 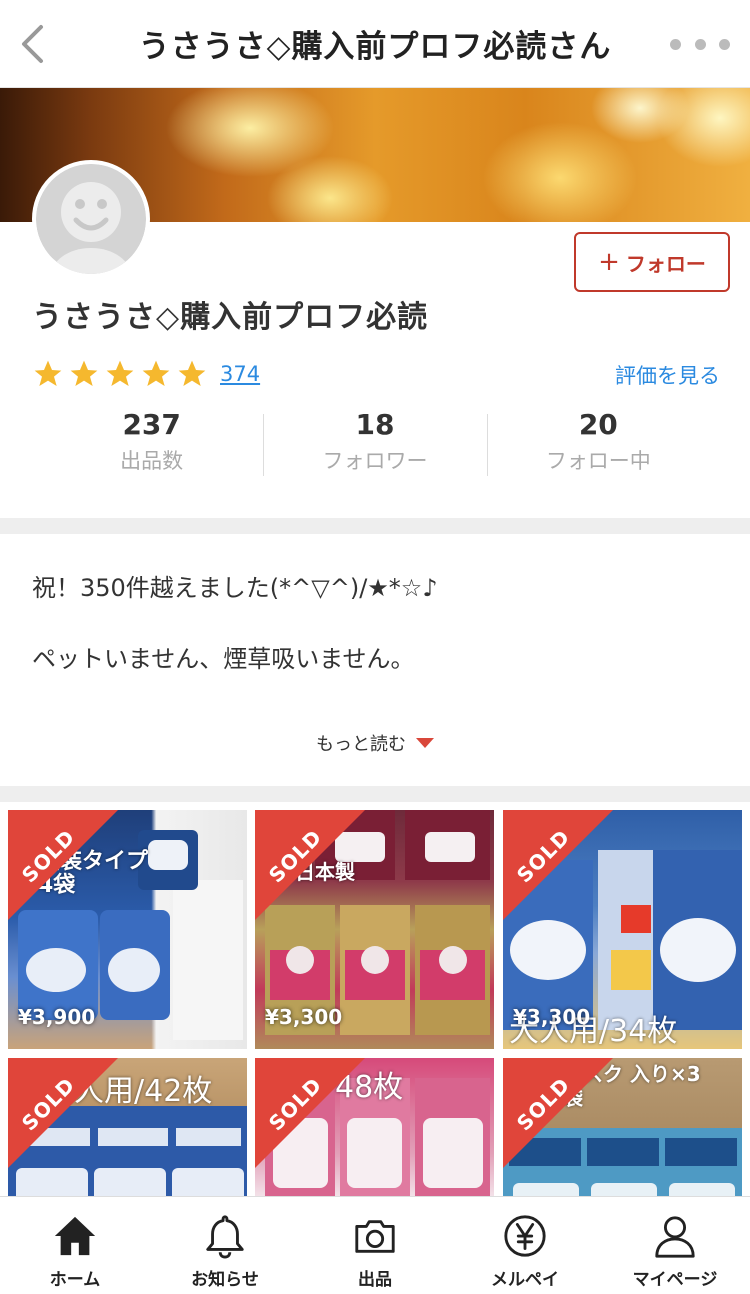 I want to click on tab-label: マイページ, so click(x=675, y=1280).